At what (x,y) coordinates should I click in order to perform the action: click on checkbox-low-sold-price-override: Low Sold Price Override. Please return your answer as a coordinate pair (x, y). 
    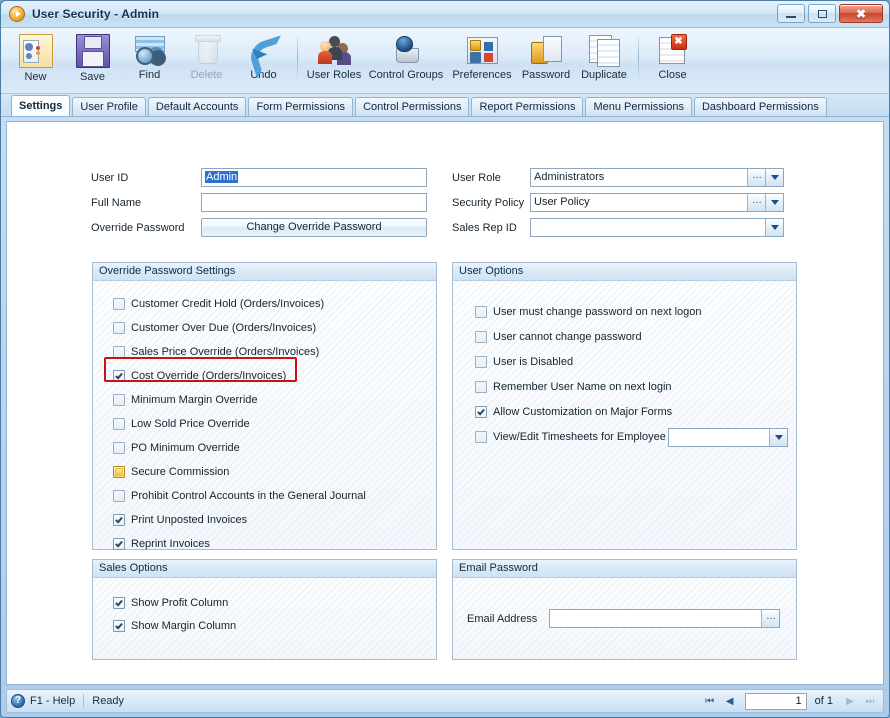
    Looking at the image, I should click on (181, 424).